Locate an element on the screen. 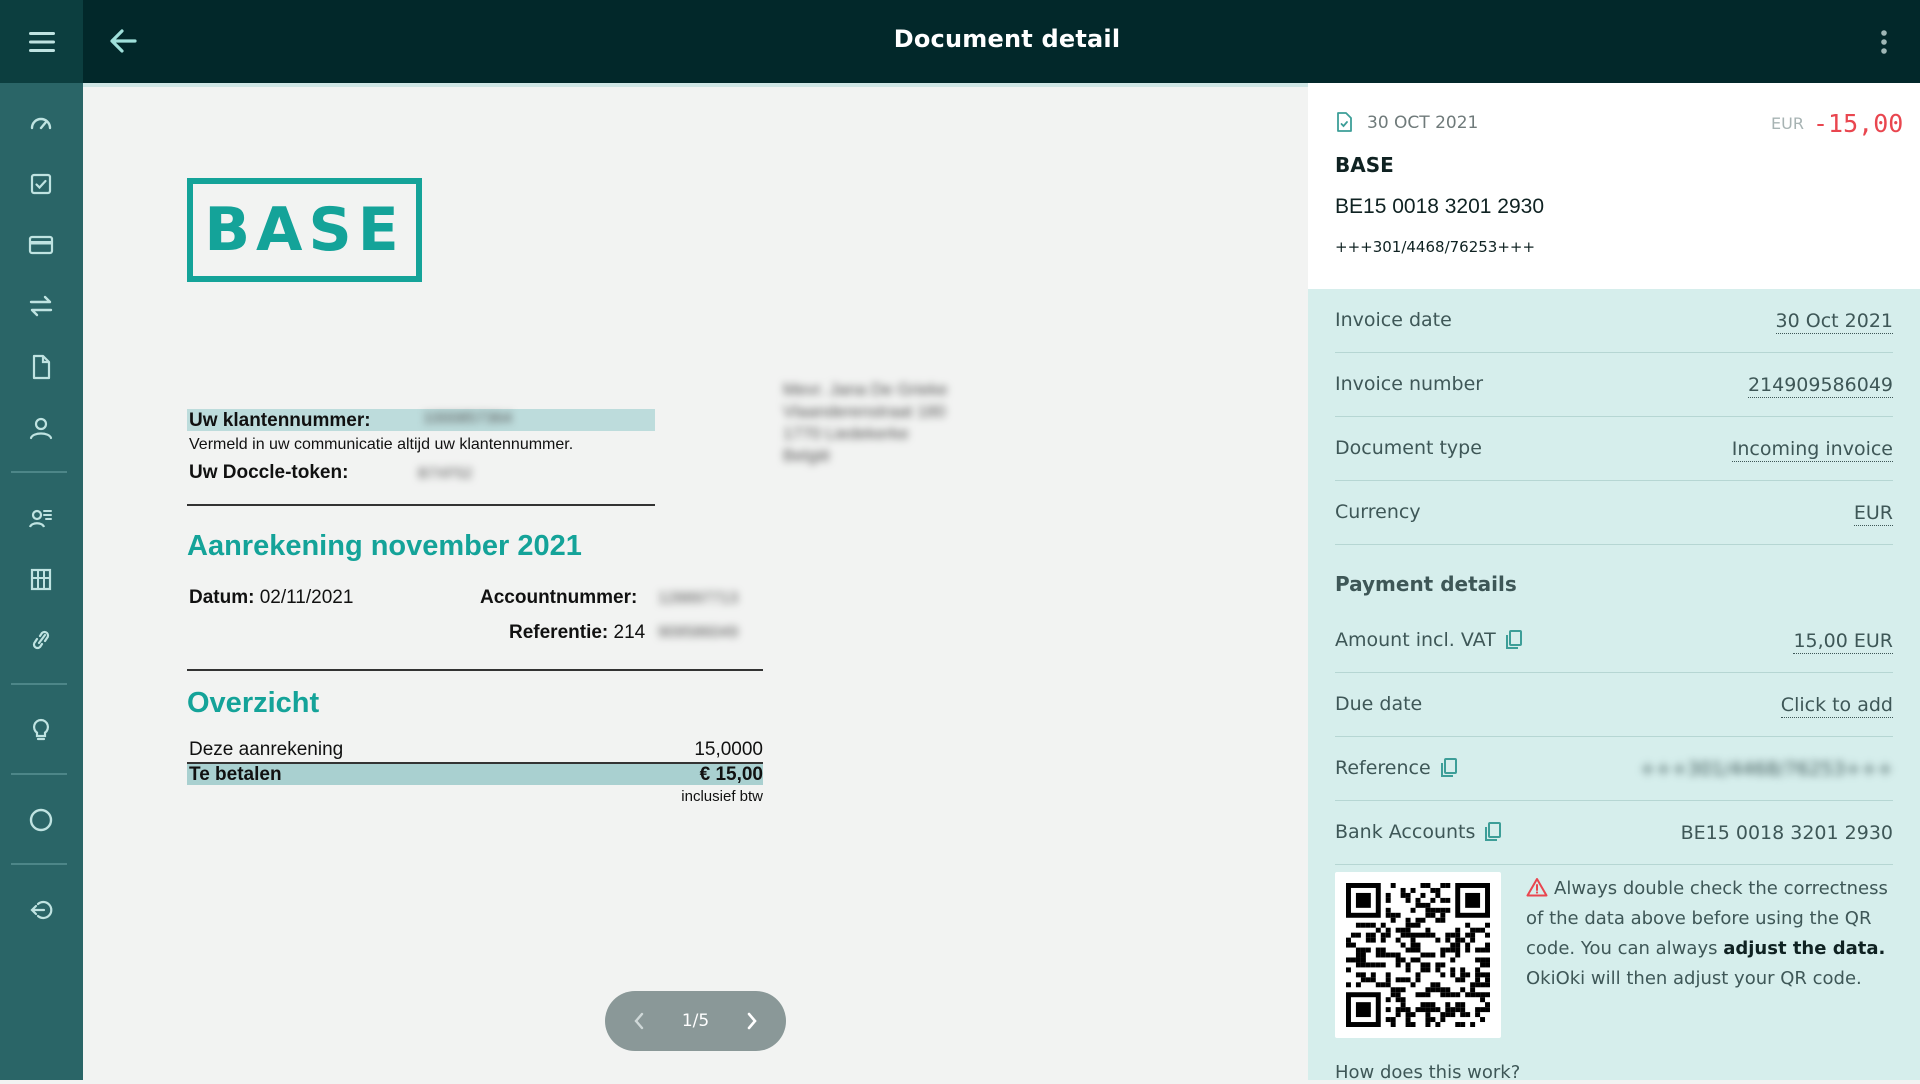 The image size is (1920, 1084). page-navigator: 1/5 is located at coordinates (695, 1021).